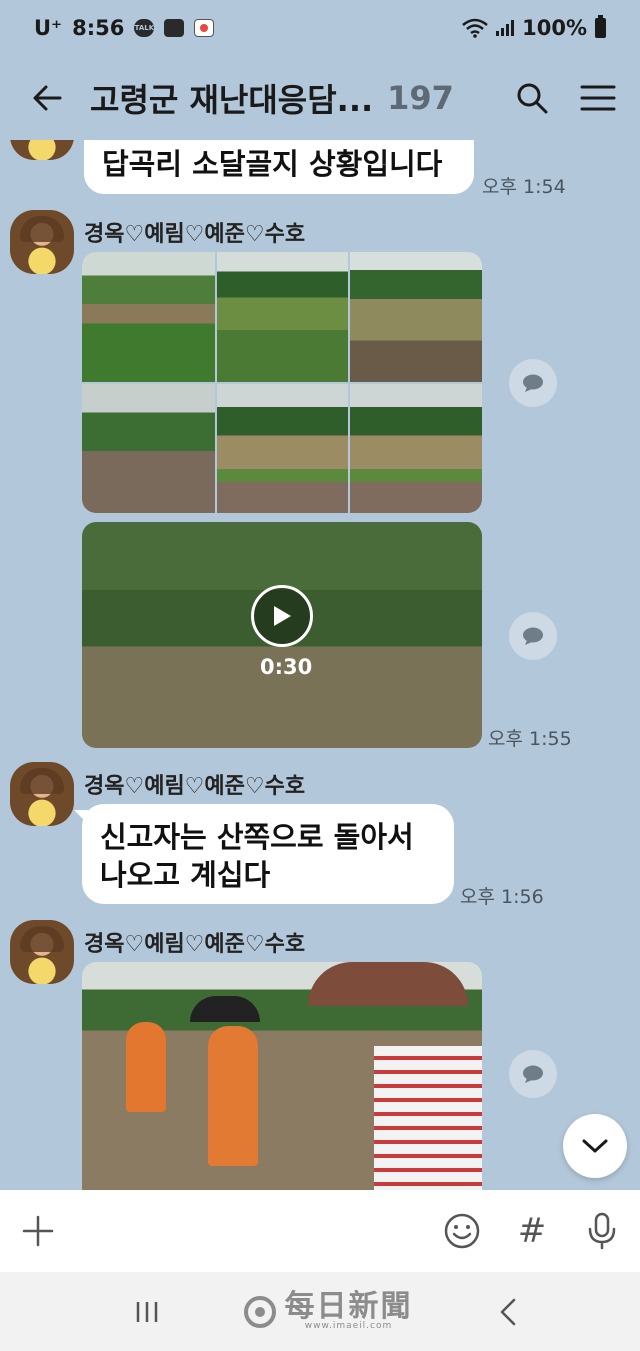 The width and height of the screenshot is (640, 1351). What do you see at coordinates (420, 98) in the screenshot?
I see `member-count: 197` at bounding box center [420, 98].